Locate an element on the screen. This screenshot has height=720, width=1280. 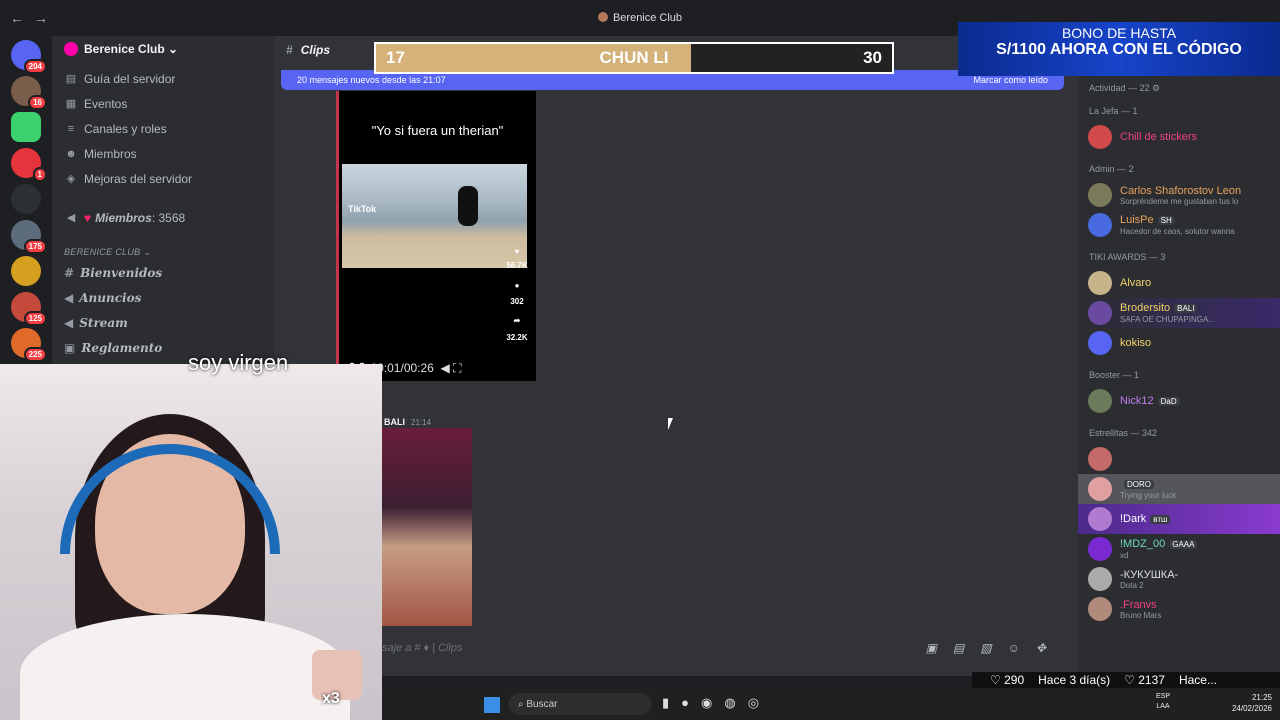
events-icon: ▦ is located at coordinates (71, 104).